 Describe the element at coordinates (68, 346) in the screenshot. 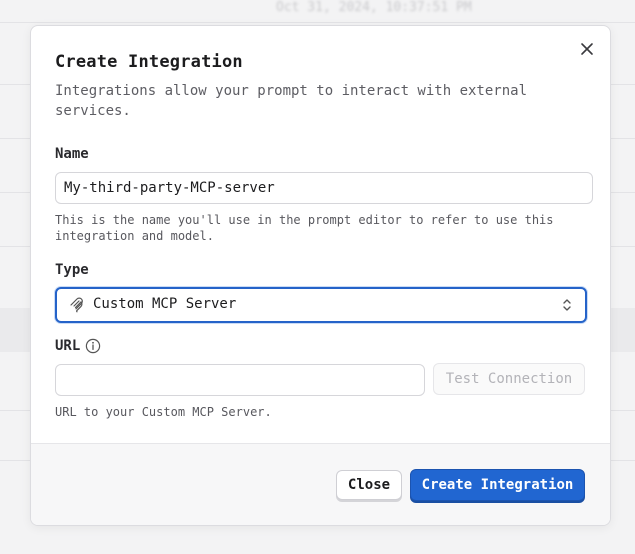

I see `url-label: URL` at that location.